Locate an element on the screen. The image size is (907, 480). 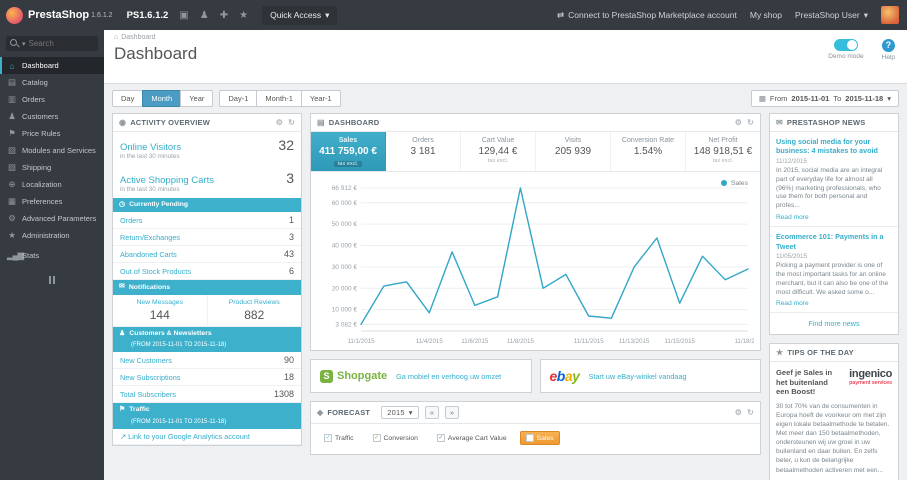
online-visitors-subtext: in the last 30 minutes is located at coordinates (150, 156).